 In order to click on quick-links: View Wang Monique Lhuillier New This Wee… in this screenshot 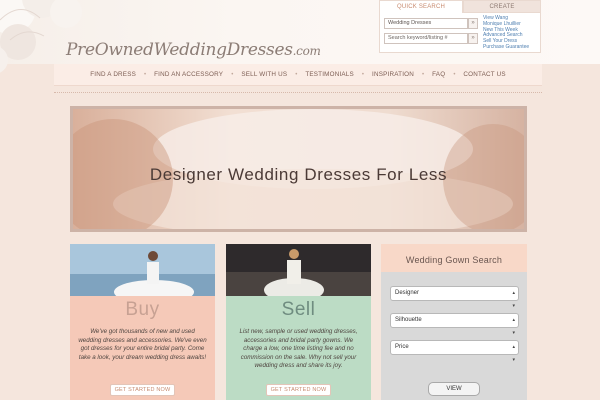, I will do `click(512, 33)`.